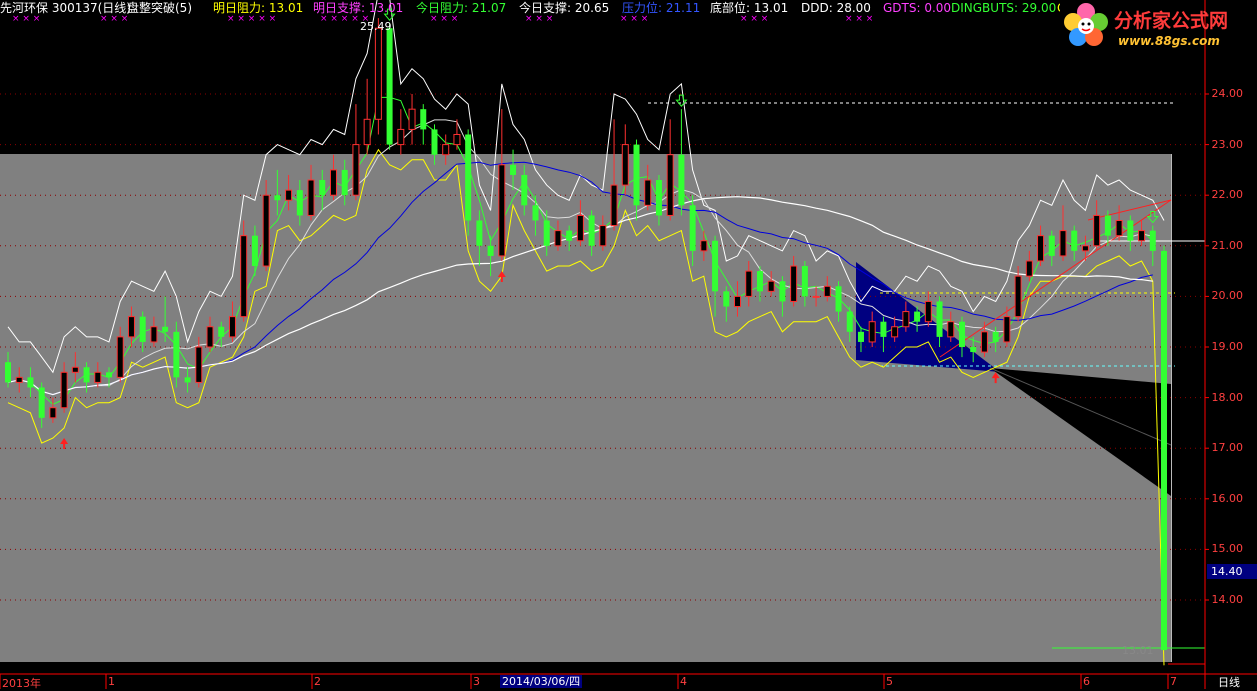 The height and width of the screenshot is (691, 1257). What do you see at coordinates (1227, 296) in the screenshot?
I see `price-tick: 20.00` at bounding box center [1227, 296].